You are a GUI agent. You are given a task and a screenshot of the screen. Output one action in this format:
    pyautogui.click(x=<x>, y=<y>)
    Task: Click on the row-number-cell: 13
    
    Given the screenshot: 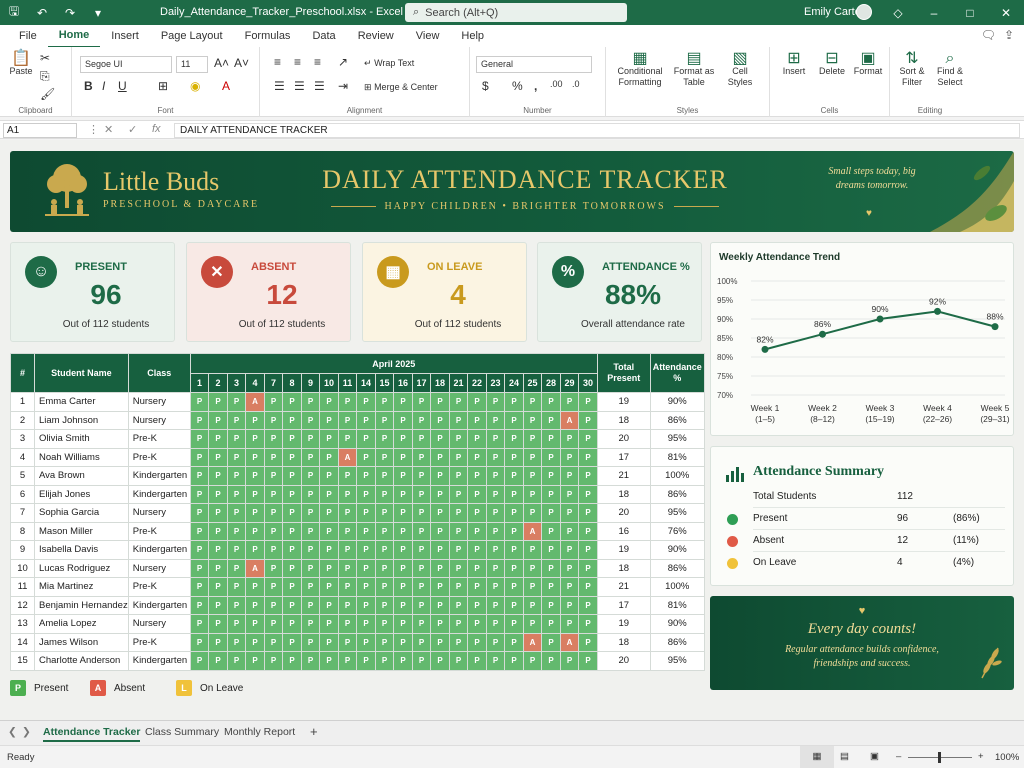 What is the action you would take?
    pyautogui.click(x=22, y=624)
    